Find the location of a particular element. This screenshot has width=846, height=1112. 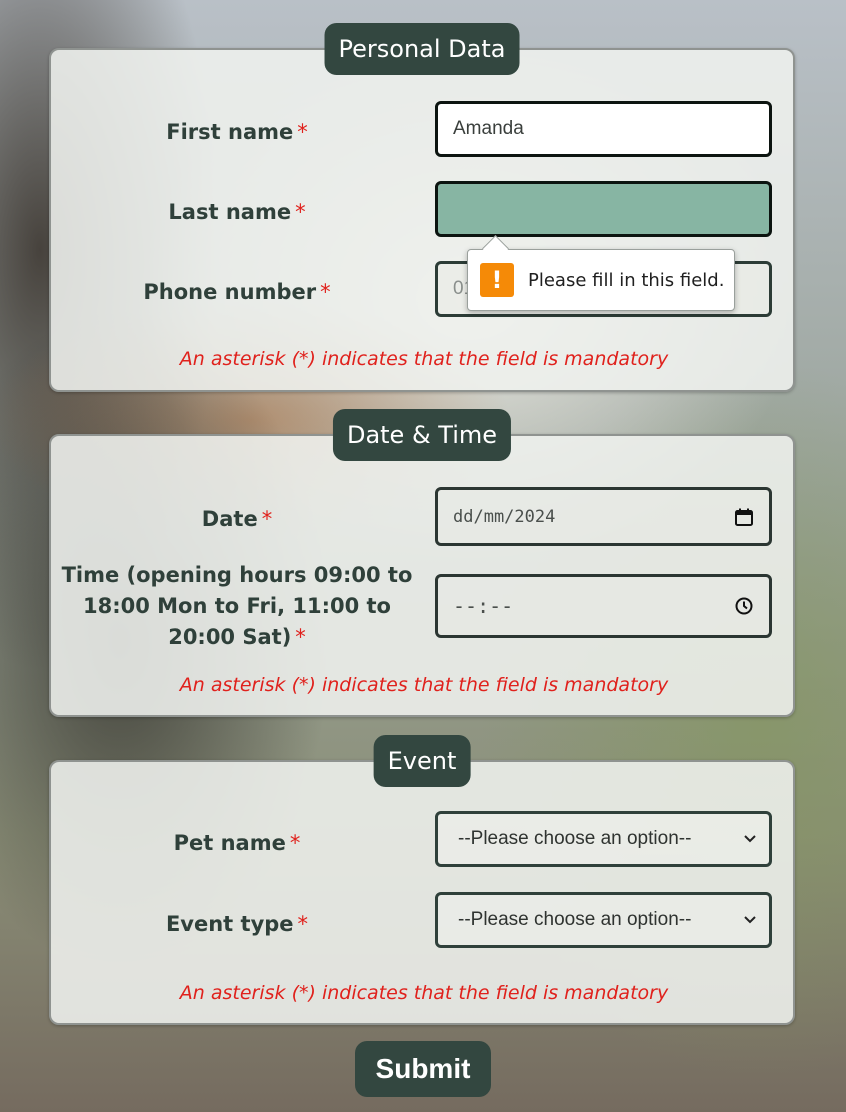

date-time-legend: Date & Time is located at coordinates (422, 435).